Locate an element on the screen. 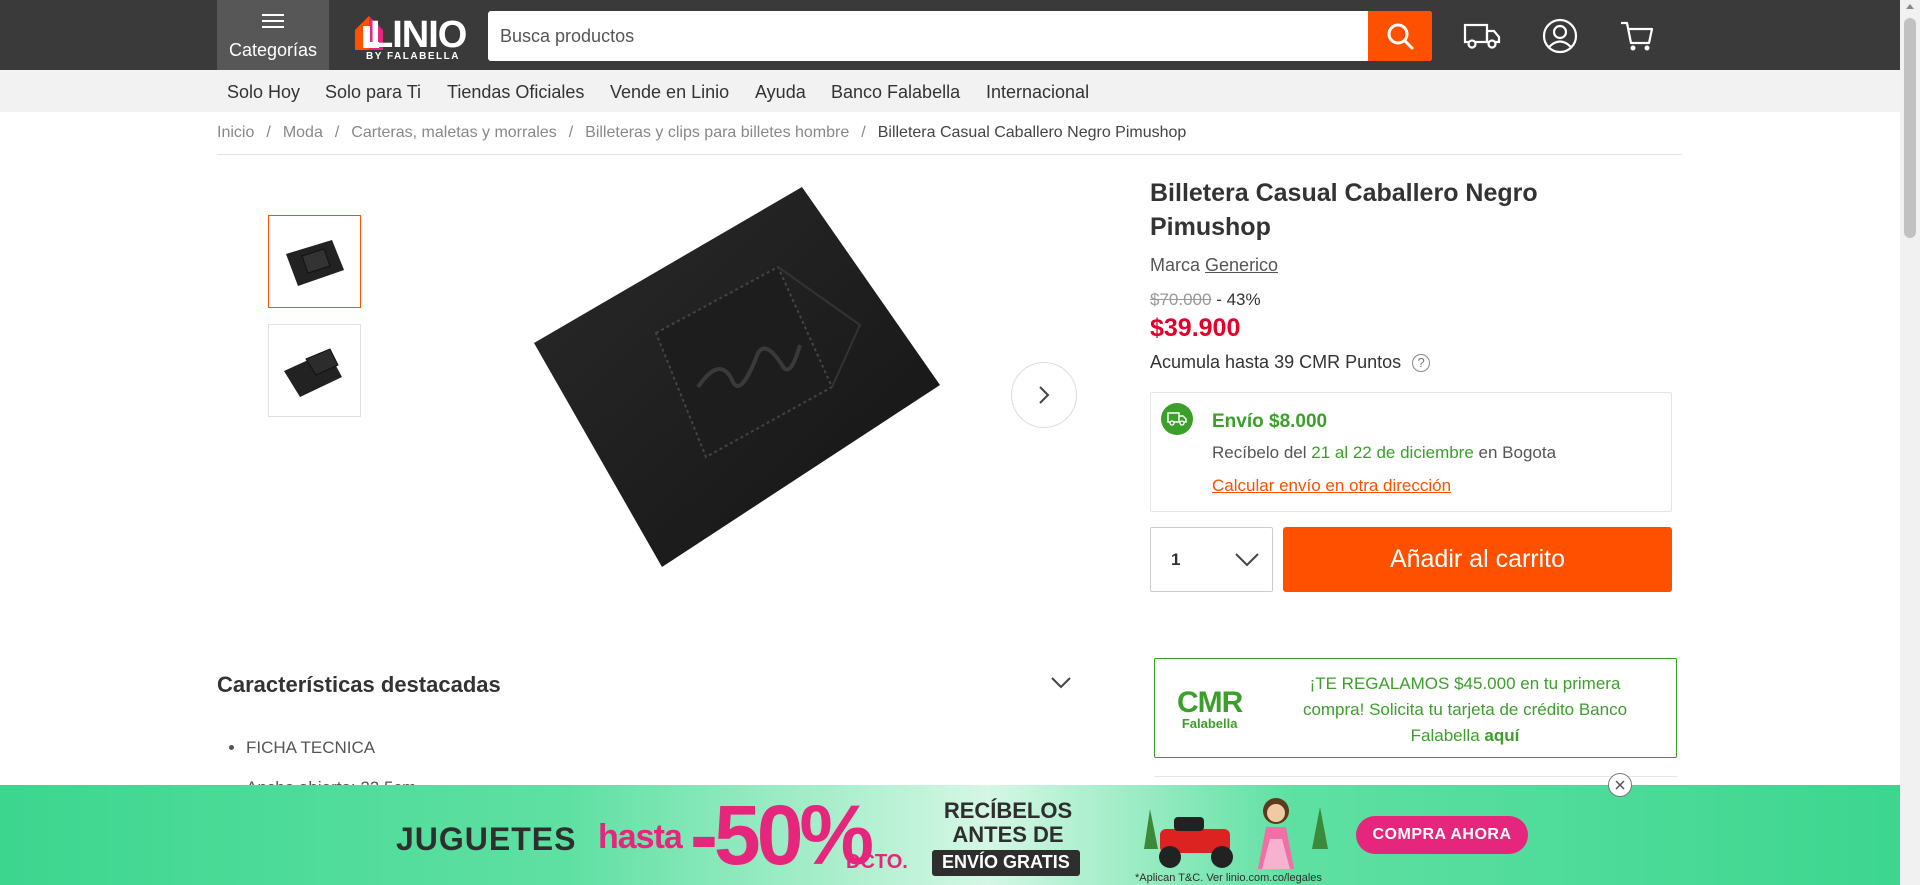 This screenshot has height=885, width=1920. nav-item-internacional: Internacional is located at coordinates (1037, 92).